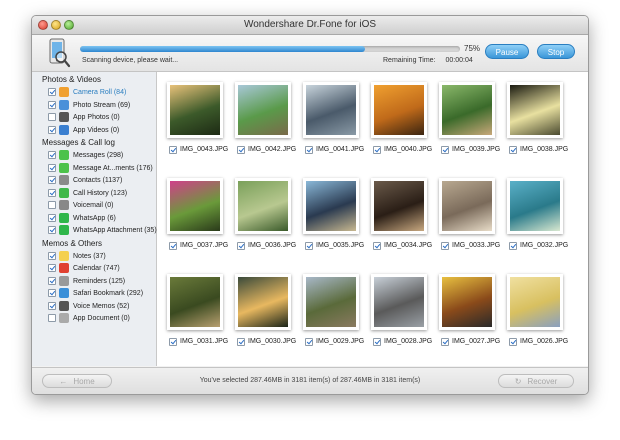 The width and height of the screenshot is (620, 440). I want to click on sidebar-item: Call History (123), so click(102, 193).